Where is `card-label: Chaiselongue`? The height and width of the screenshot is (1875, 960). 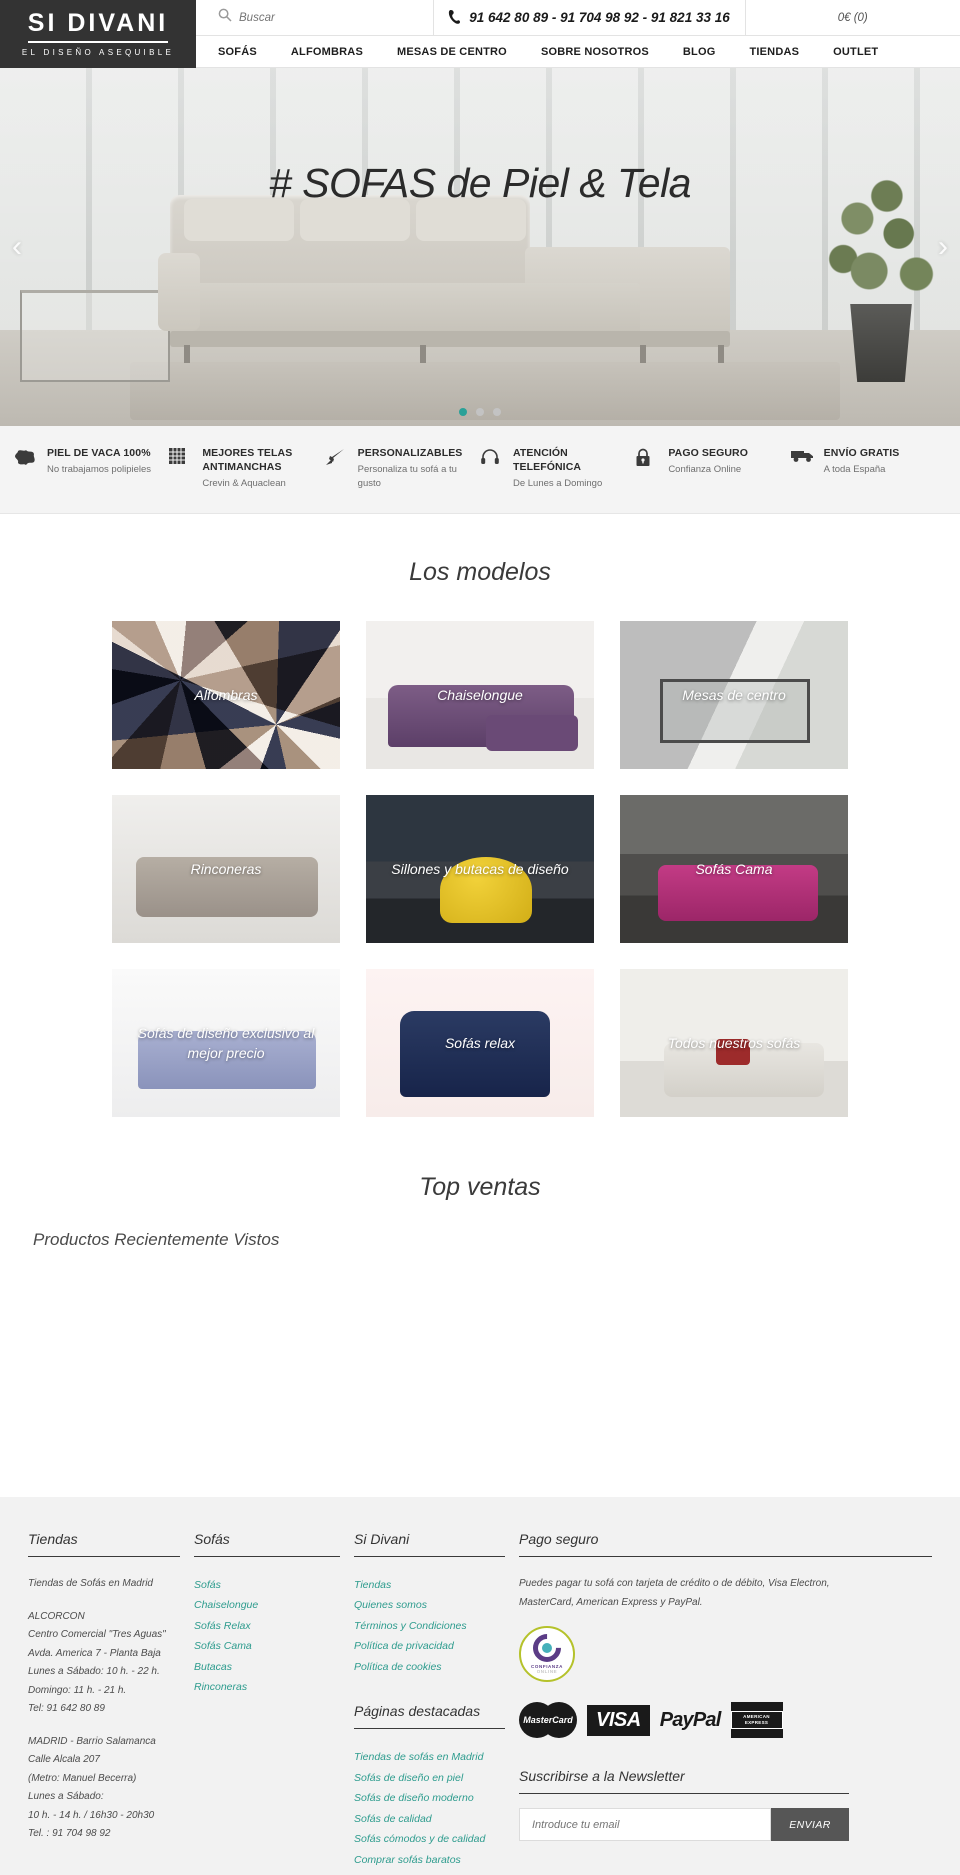
card-label: Chaiselongue is located at coordinates (480, 694).